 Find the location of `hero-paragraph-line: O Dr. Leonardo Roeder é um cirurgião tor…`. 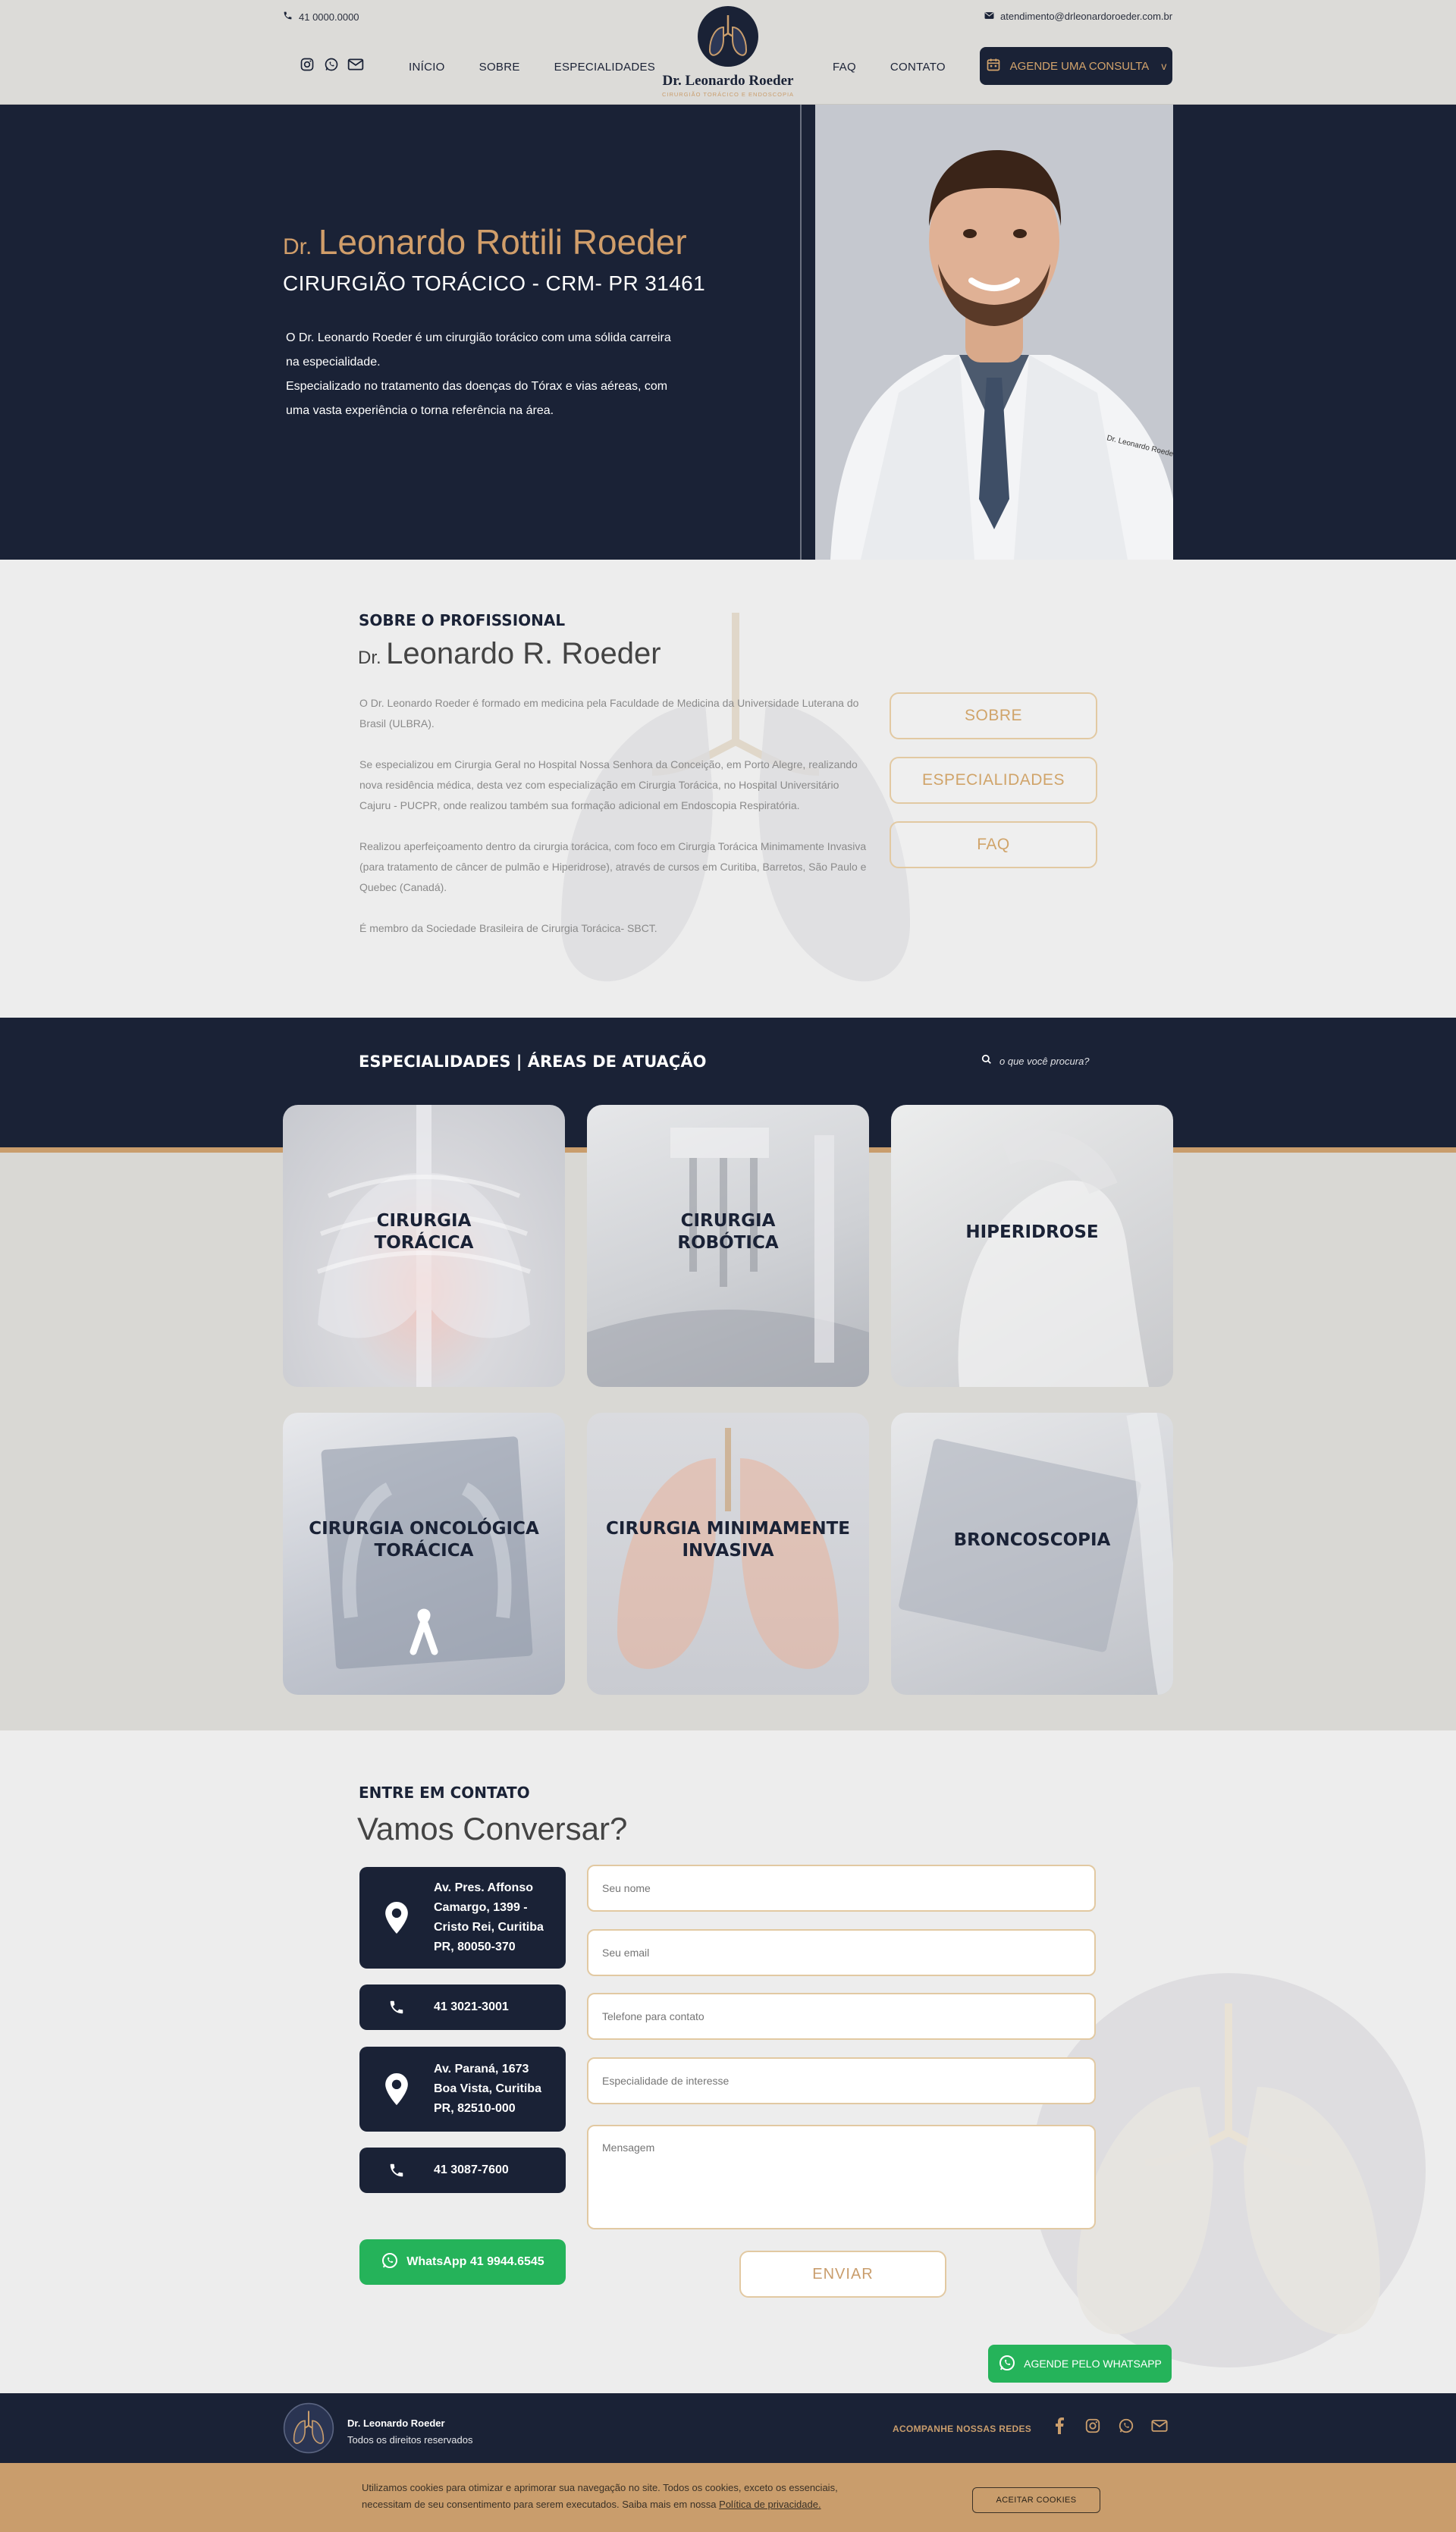

hero-paragraph-line: O Dr. Leonardo Roeder é um cirurgião tor… is located at coordinates (478, 337).